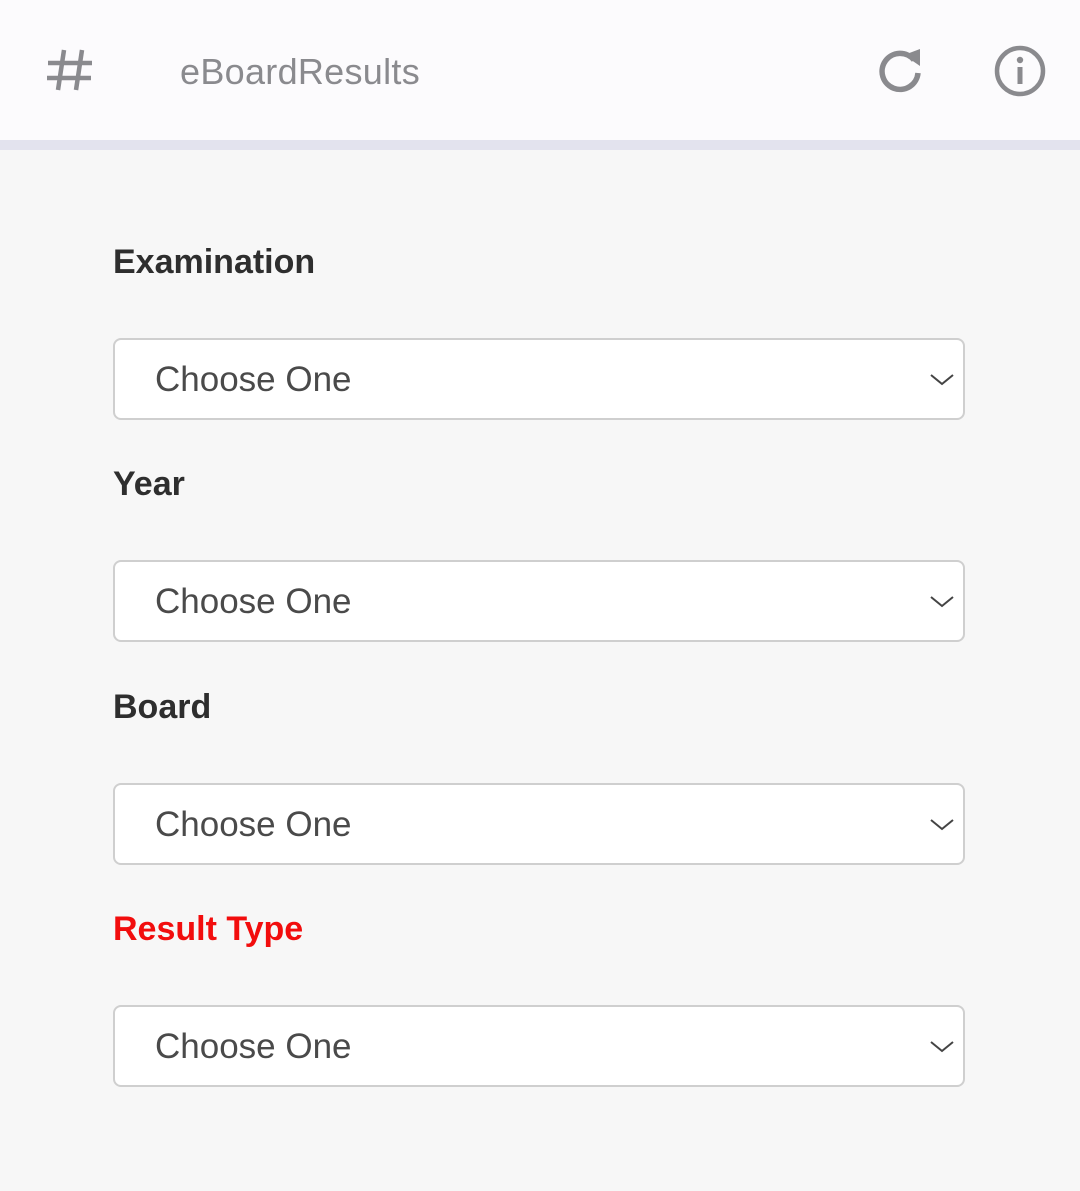  Describe the element at coordinates (162, 707) in the screenshot. I see `board-label: Board` at that location.